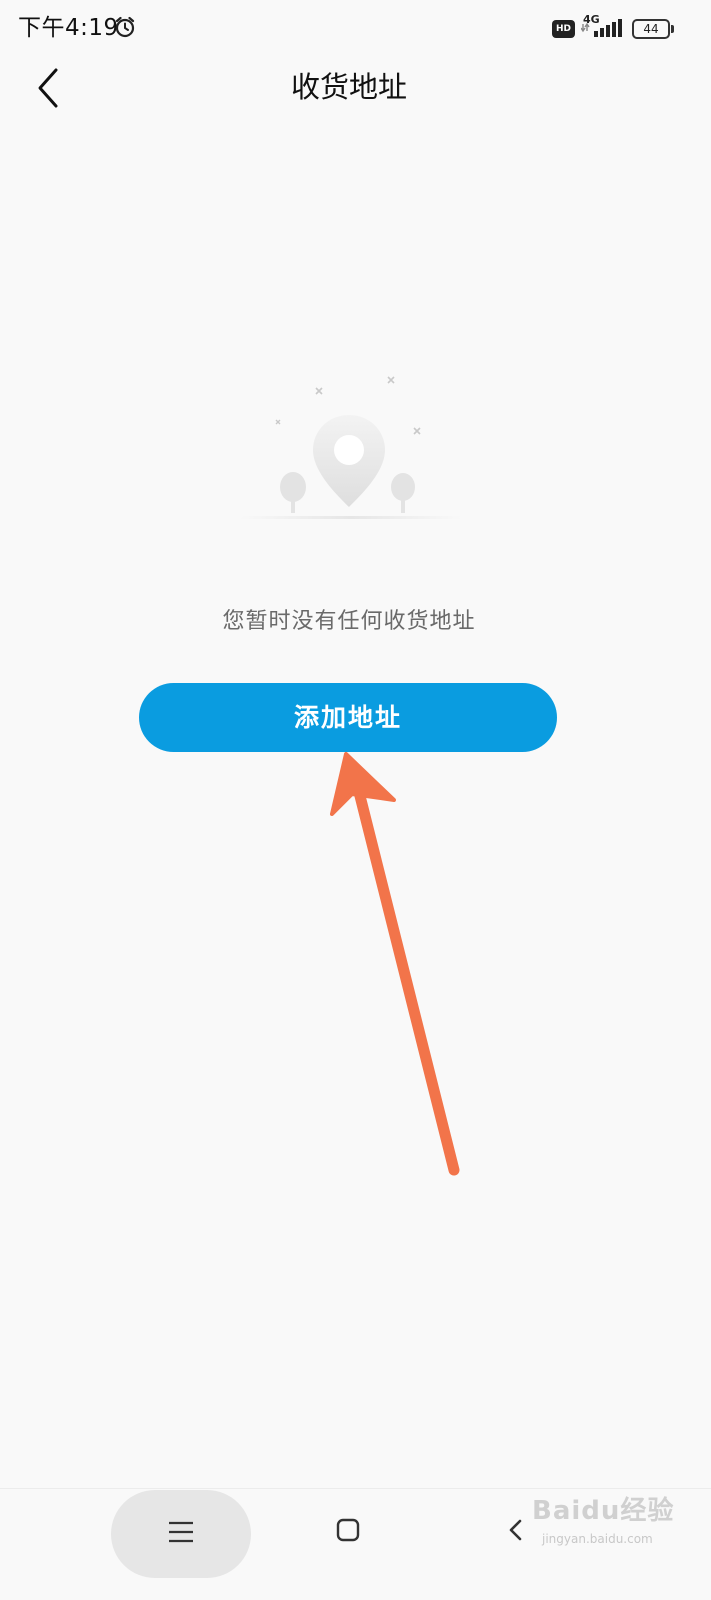 The height and width of the screenshot is (1600, 711). What do you see at coordinates (348, 87) in the screenshot?
I see `page-title: 收货地址` at bounding box center [348, 87].